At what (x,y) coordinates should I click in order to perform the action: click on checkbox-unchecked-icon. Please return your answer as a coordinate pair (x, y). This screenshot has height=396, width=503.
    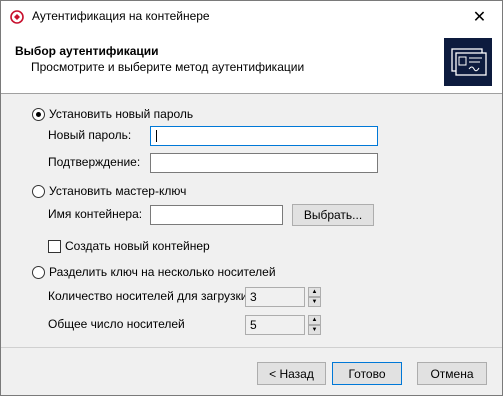
    Looking at the image, I should click on (54, 246).